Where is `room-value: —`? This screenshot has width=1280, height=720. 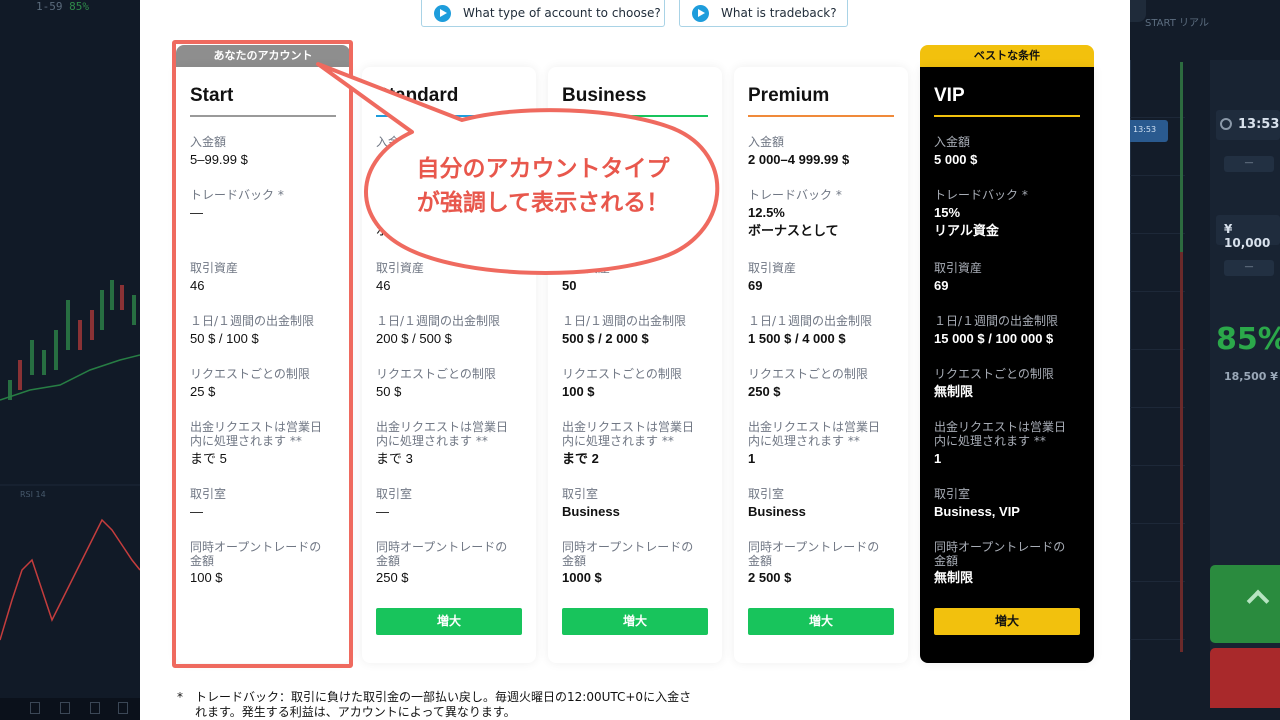 room-value: — is located at coordinates (196, 511).